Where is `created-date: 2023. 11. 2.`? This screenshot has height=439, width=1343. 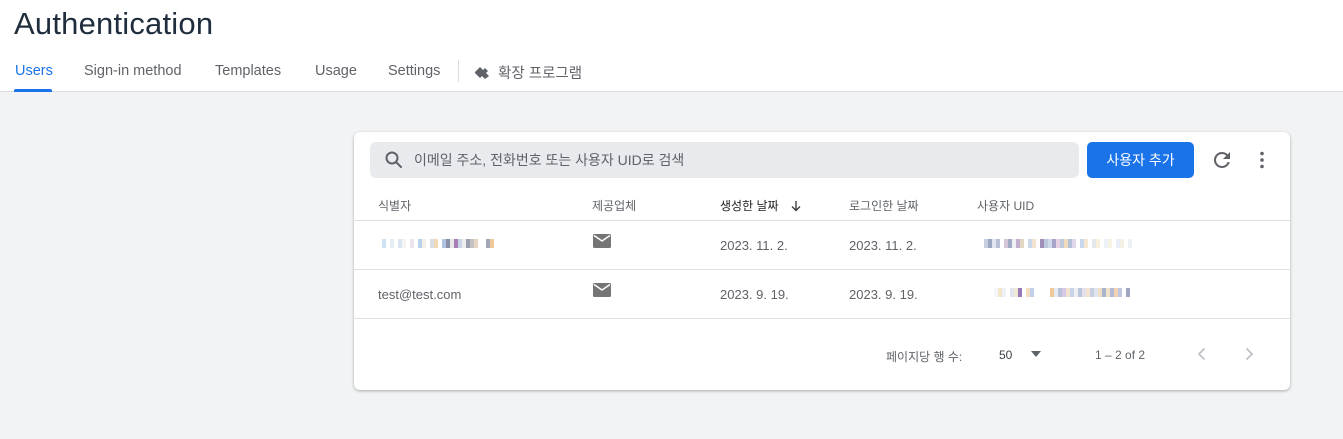 created-date: 2023. 11. 2. is located at coordinates (754, 245).